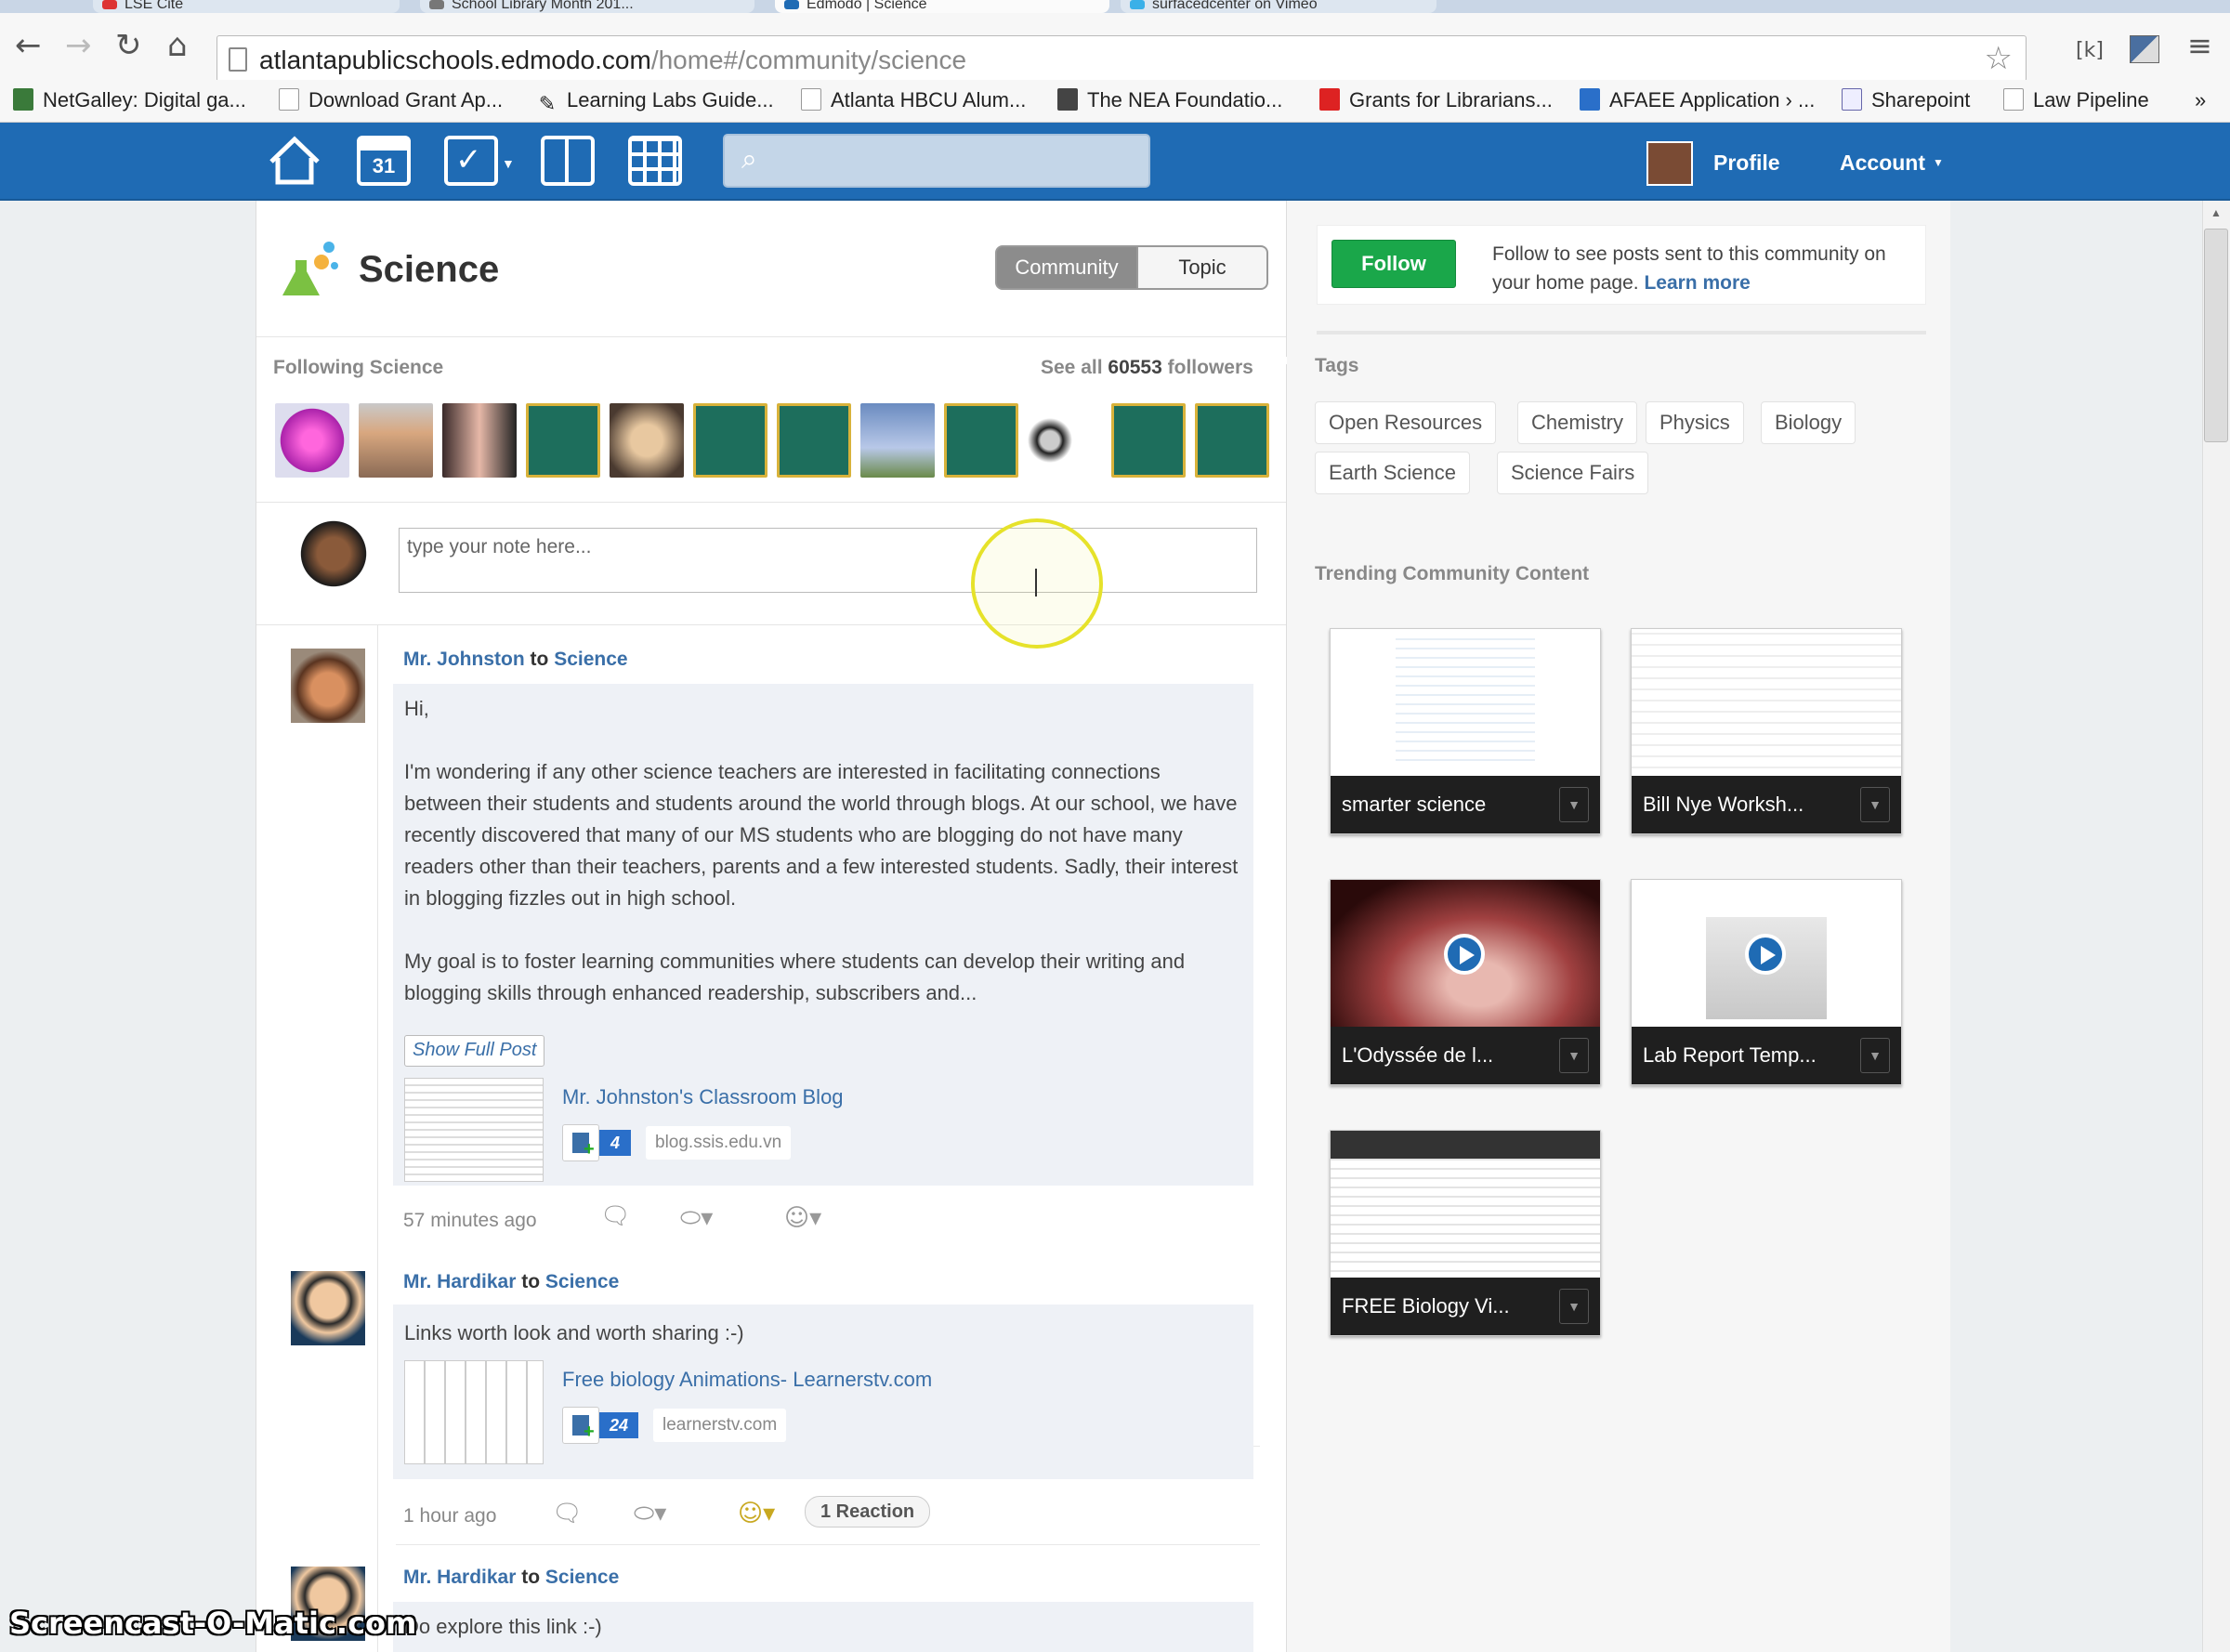 The image size is (2230, 1652). Describe the element at coordinates (177, 46) in the screenshot. I see `home-icon: ⌂` at that location.